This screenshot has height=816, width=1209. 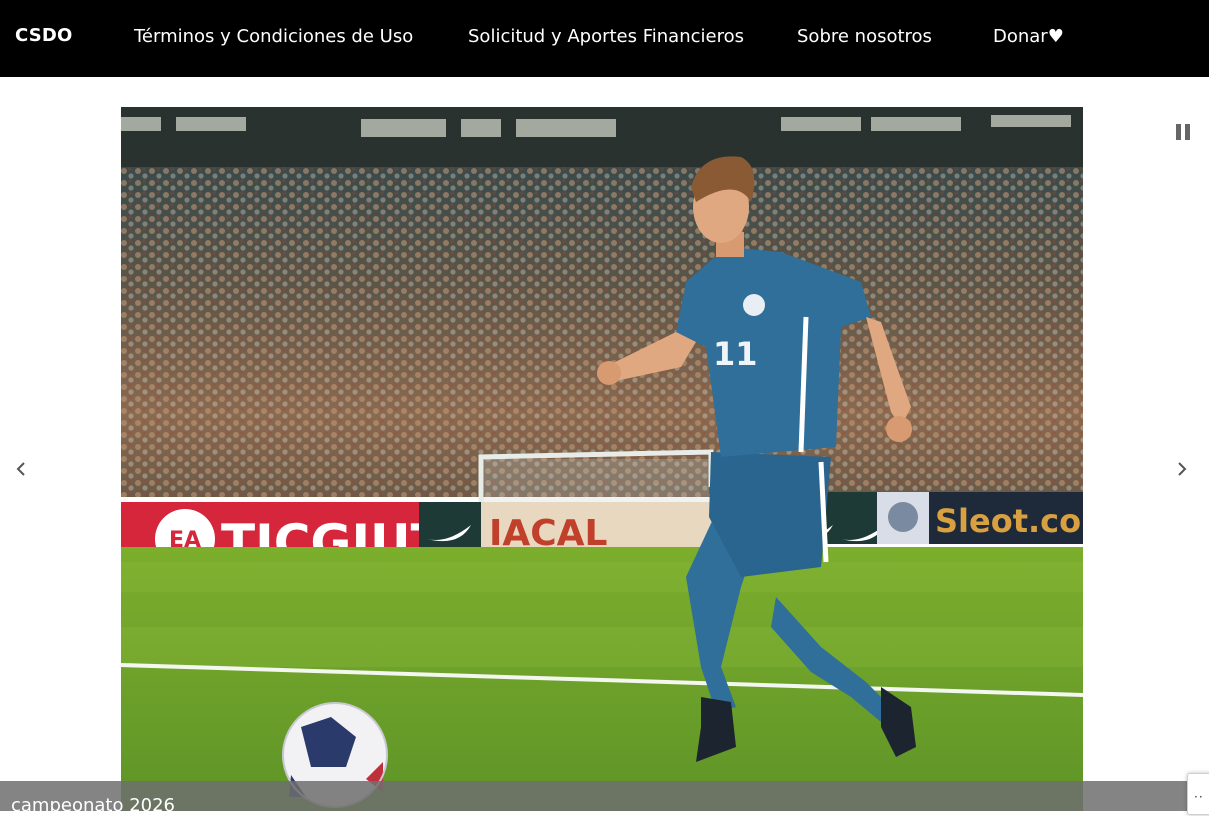 I want to click on chevron-right-icon, so click(x=1182, y=469).